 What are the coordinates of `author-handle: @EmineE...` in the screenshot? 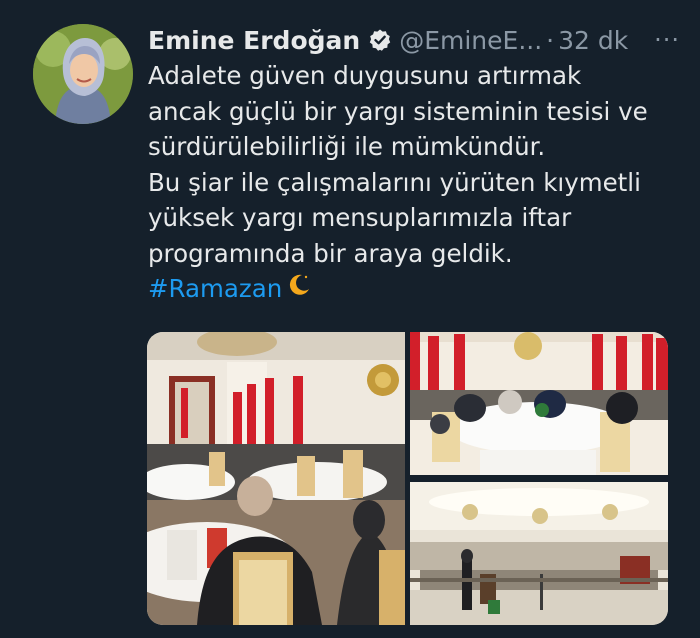 It's located at (470, 40).